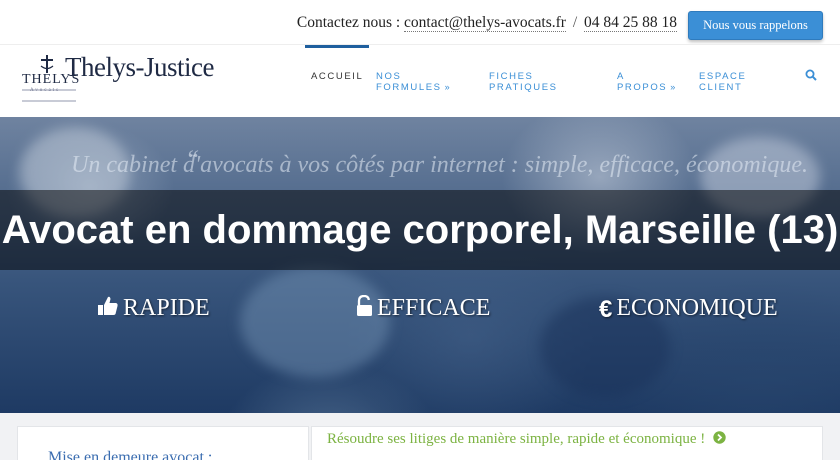  I want to click on nav-item-a-propos: A PROPOS», so click(647, 82).